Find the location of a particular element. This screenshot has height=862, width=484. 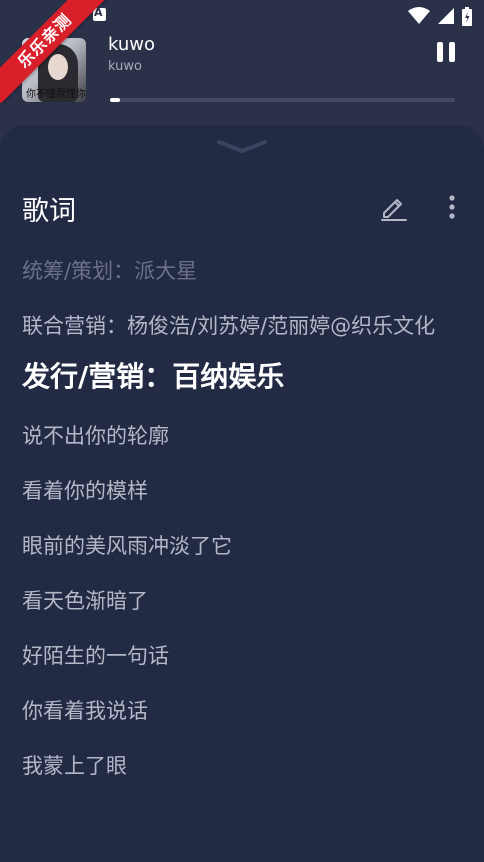

track-artist: kuwo is located at coordinates (125, 66).